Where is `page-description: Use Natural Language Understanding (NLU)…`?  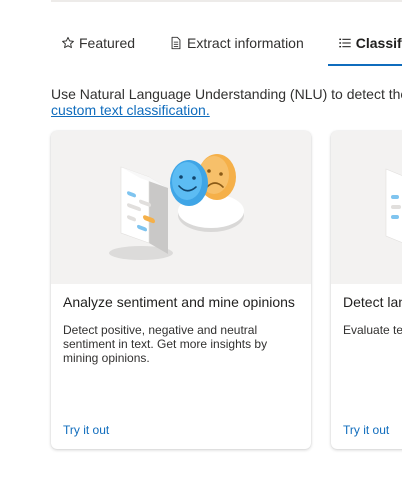 page-description: Use Natural Language Understanding (NLU)… is located at coordinates (226, 102).